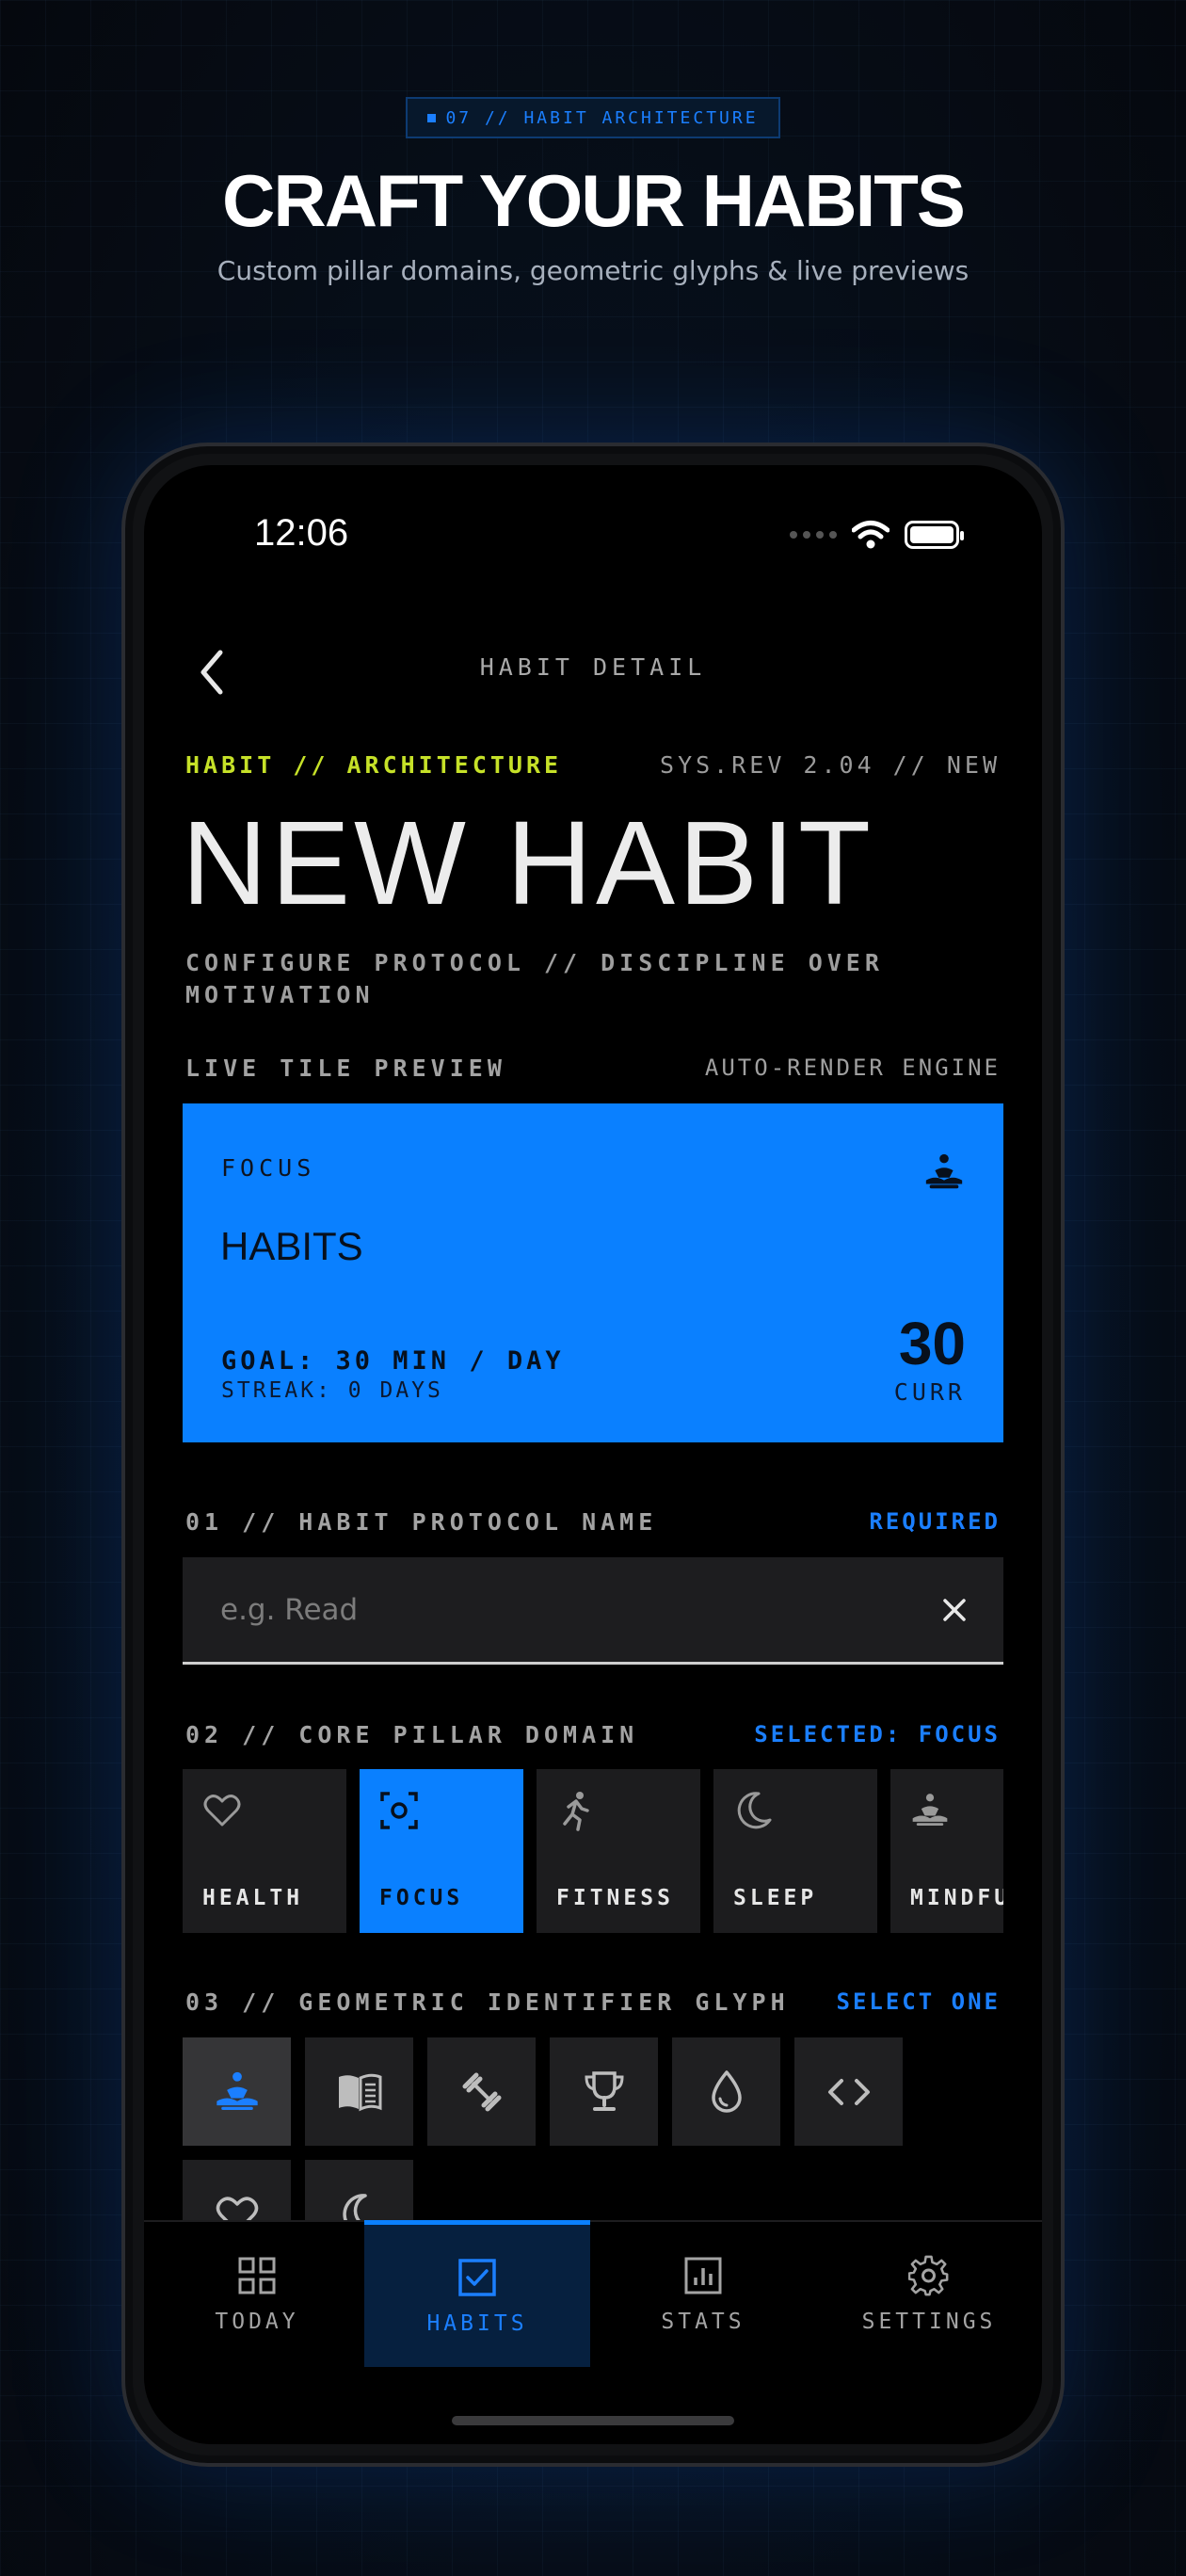 The width and height of the screenshot is (1186, 2576). Describe the element at coordinates (918, 2001) in the screenshot. I see `glyph-select-label: SELECT ONE` at that location.